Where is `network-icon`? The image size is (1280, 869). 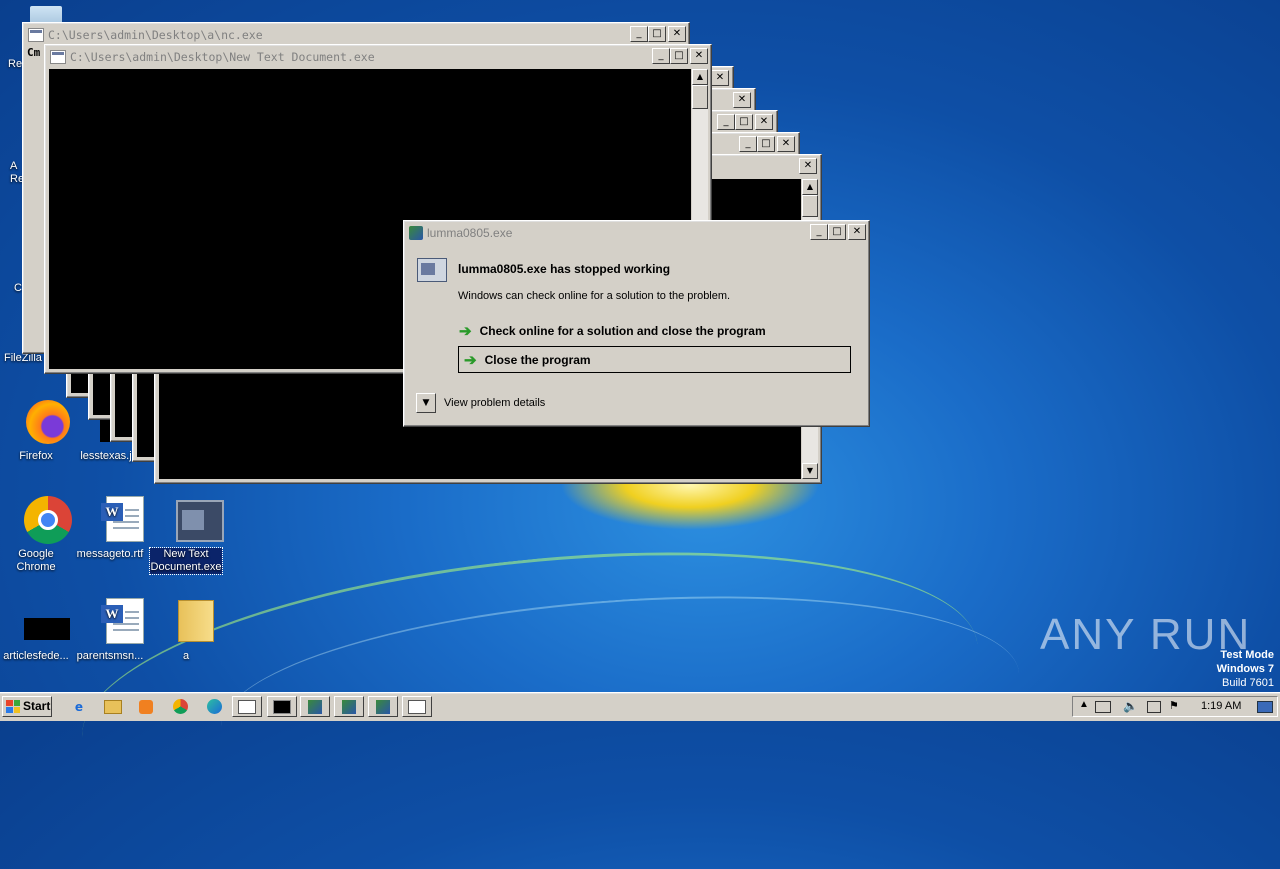
network-icon is located at coordinates (1154, 707).